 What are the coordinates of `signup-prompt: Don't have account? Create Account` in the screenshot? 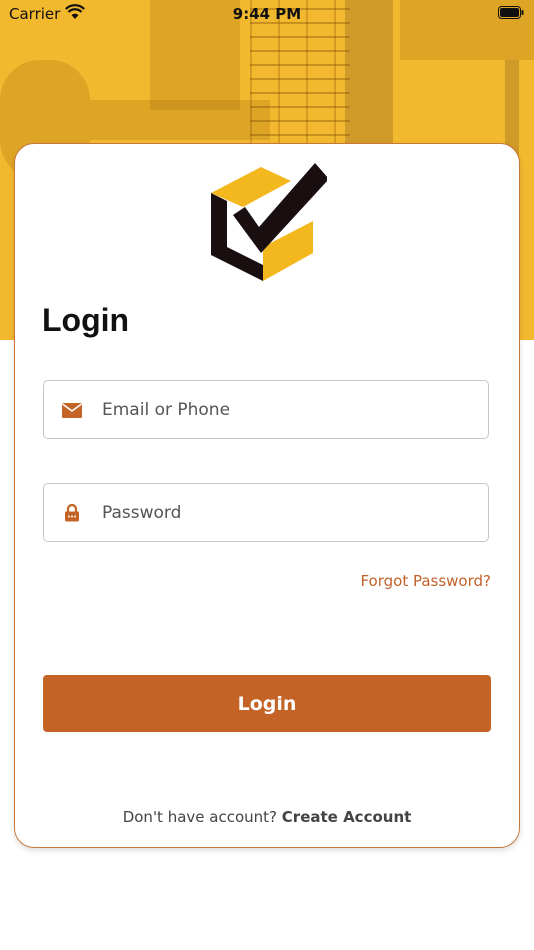 It's located at (267, 817).